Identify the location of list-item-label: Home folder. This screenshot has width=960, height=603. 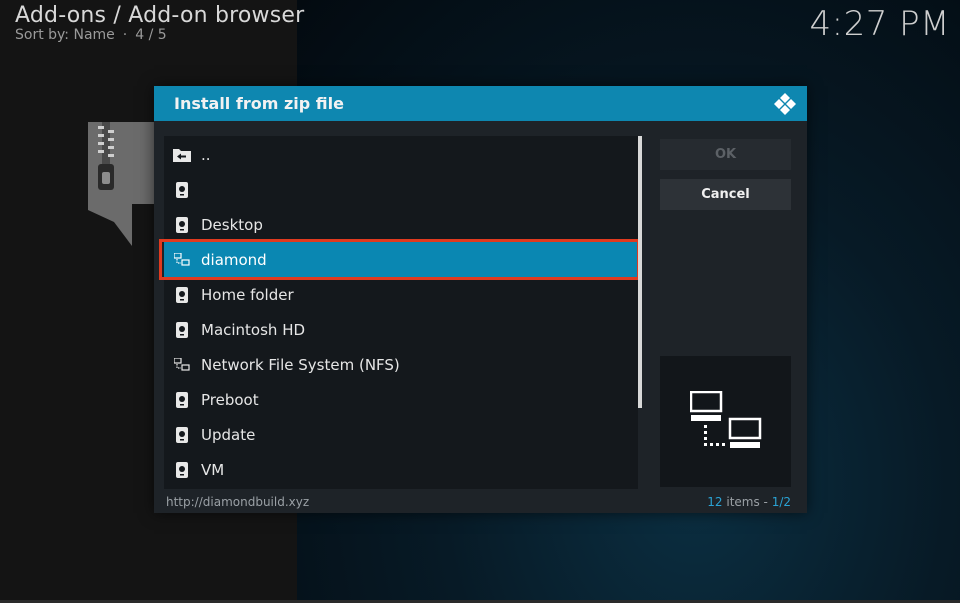
(247, 294).